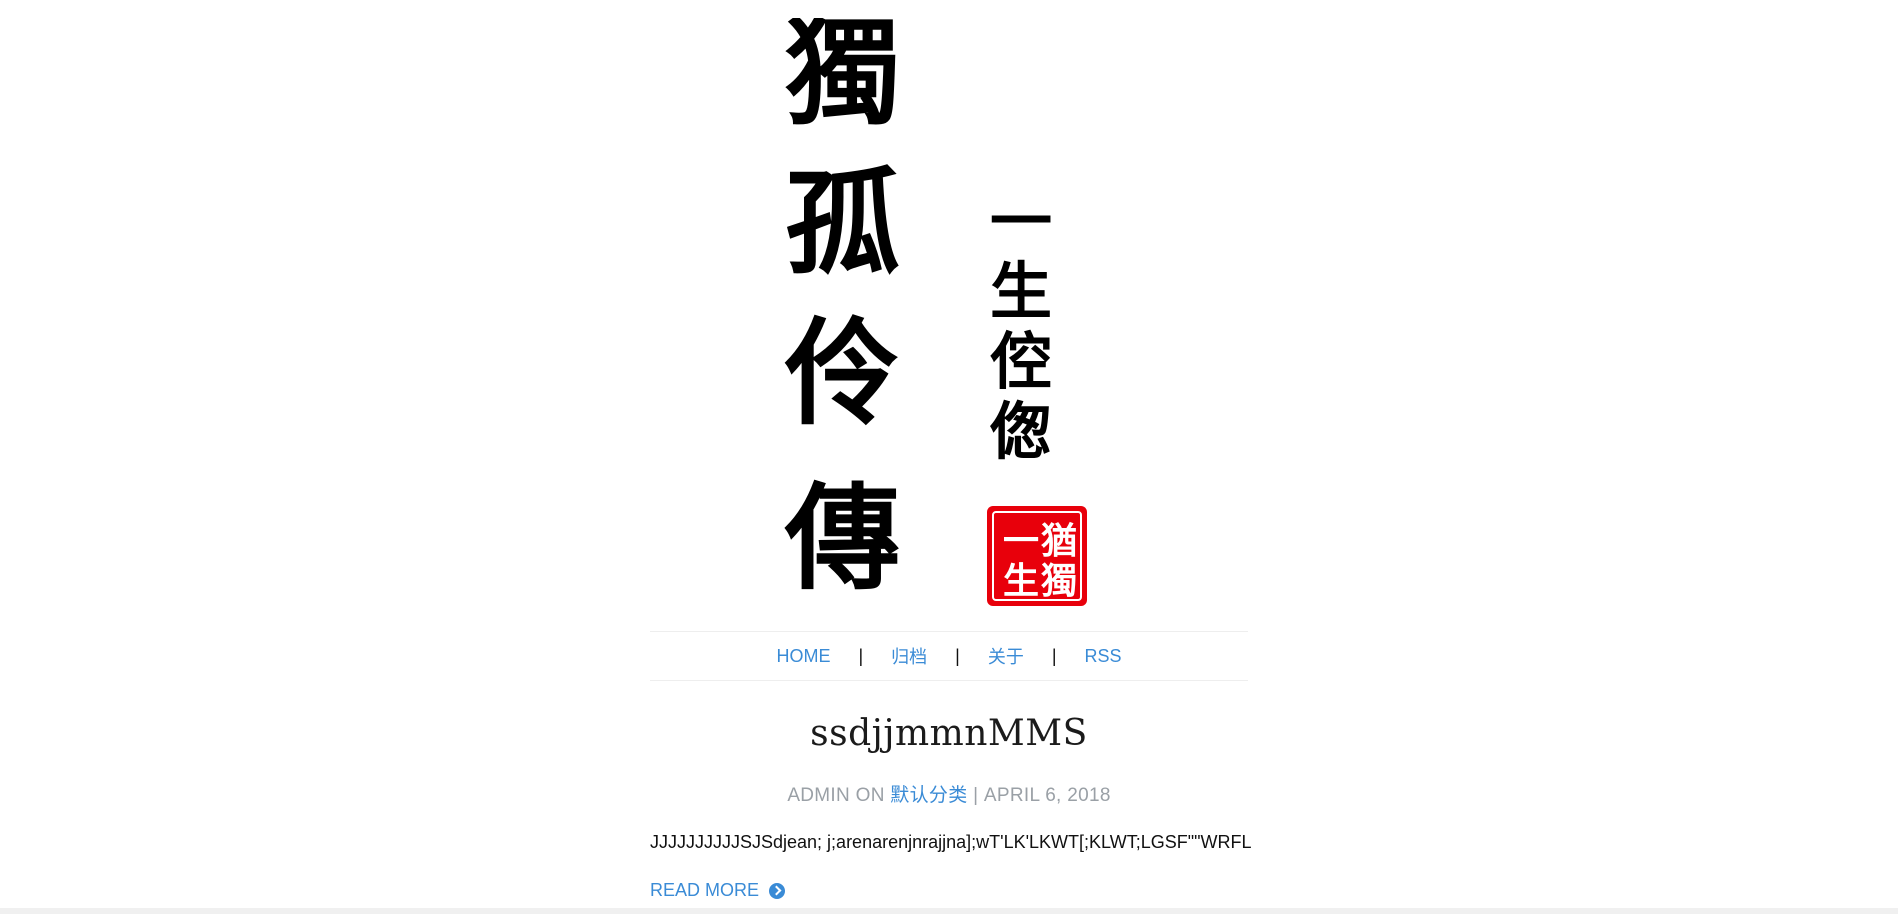 The image size is (1898, 914). I want to click on logo-side-char-4: 偬, so click(1021, 431).